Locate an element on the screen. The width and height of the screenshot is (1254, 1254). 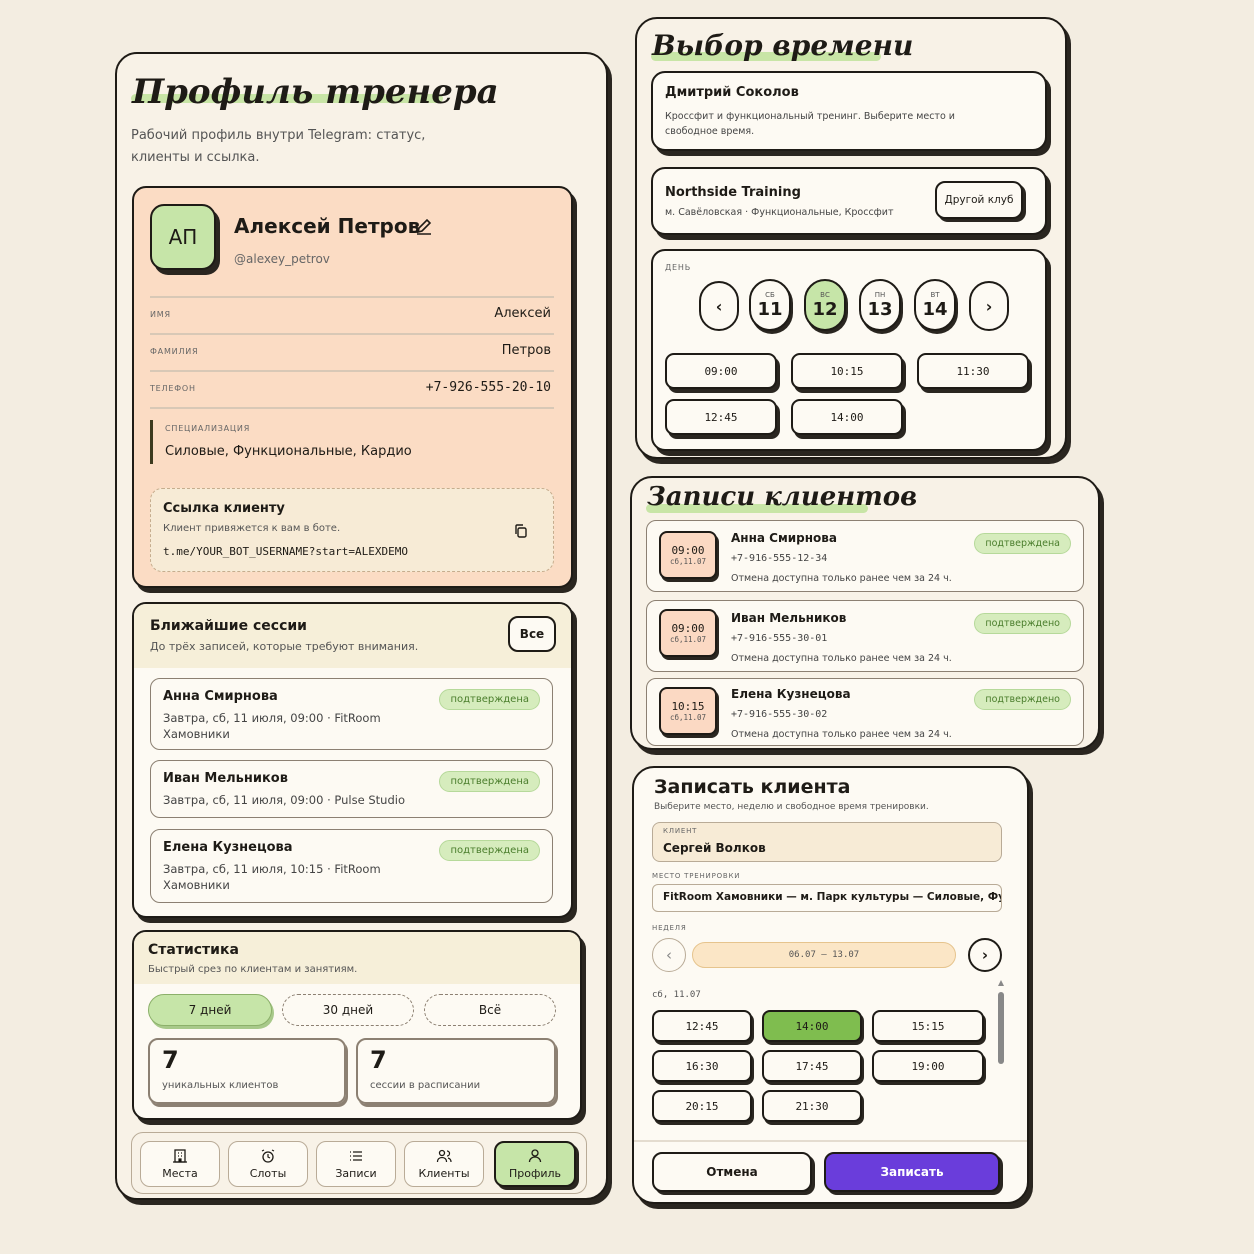
chevron-left-icon: ‹ is located at coordinates (719, 306).